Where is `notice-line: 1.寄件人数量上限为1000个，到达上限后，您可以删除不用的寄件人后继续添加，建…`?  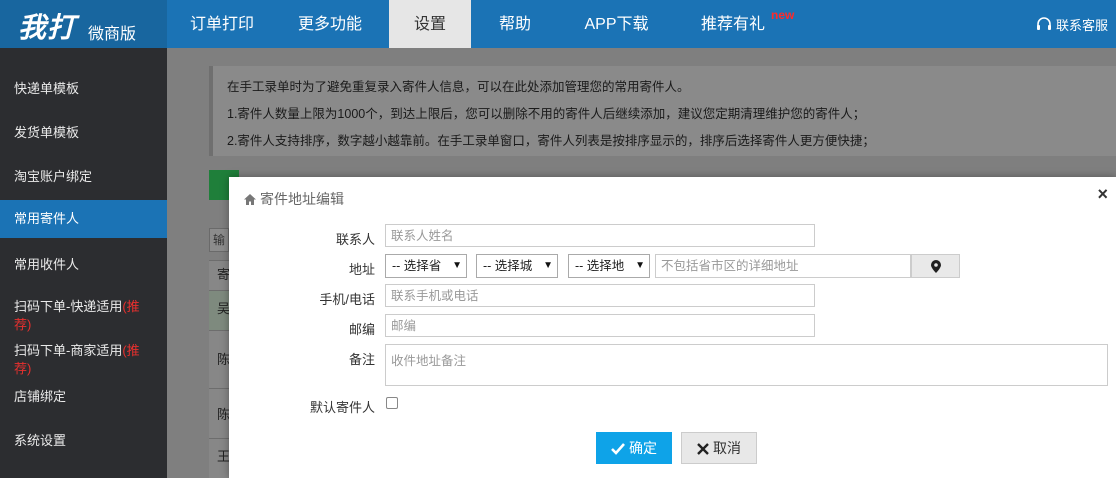 notice-line: 1.寄件人数量上限为1000个，到达上限后，您可以删除不用的寄件人后继续添加，建… is located at coordinates (546, 114).